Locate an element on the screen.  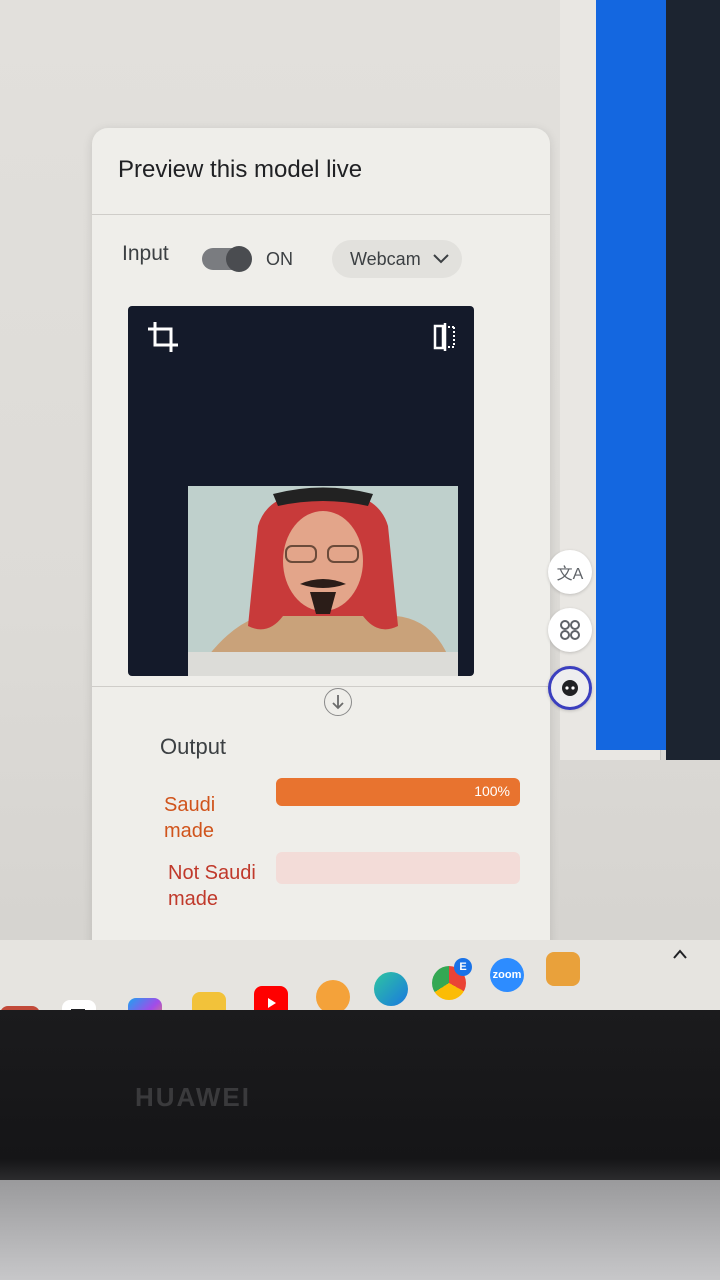
source-dropdown: Webcam is located at coordinates (397, 259).